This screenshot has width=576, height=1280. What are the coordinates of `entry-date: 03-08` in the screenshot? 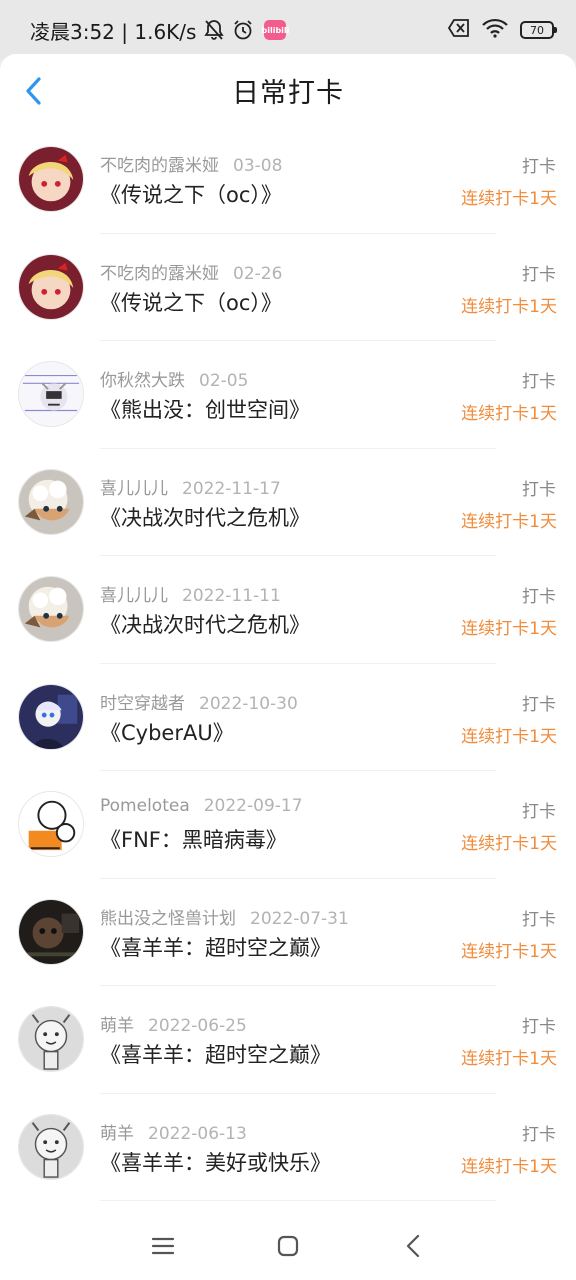 It's located at (258, 166).